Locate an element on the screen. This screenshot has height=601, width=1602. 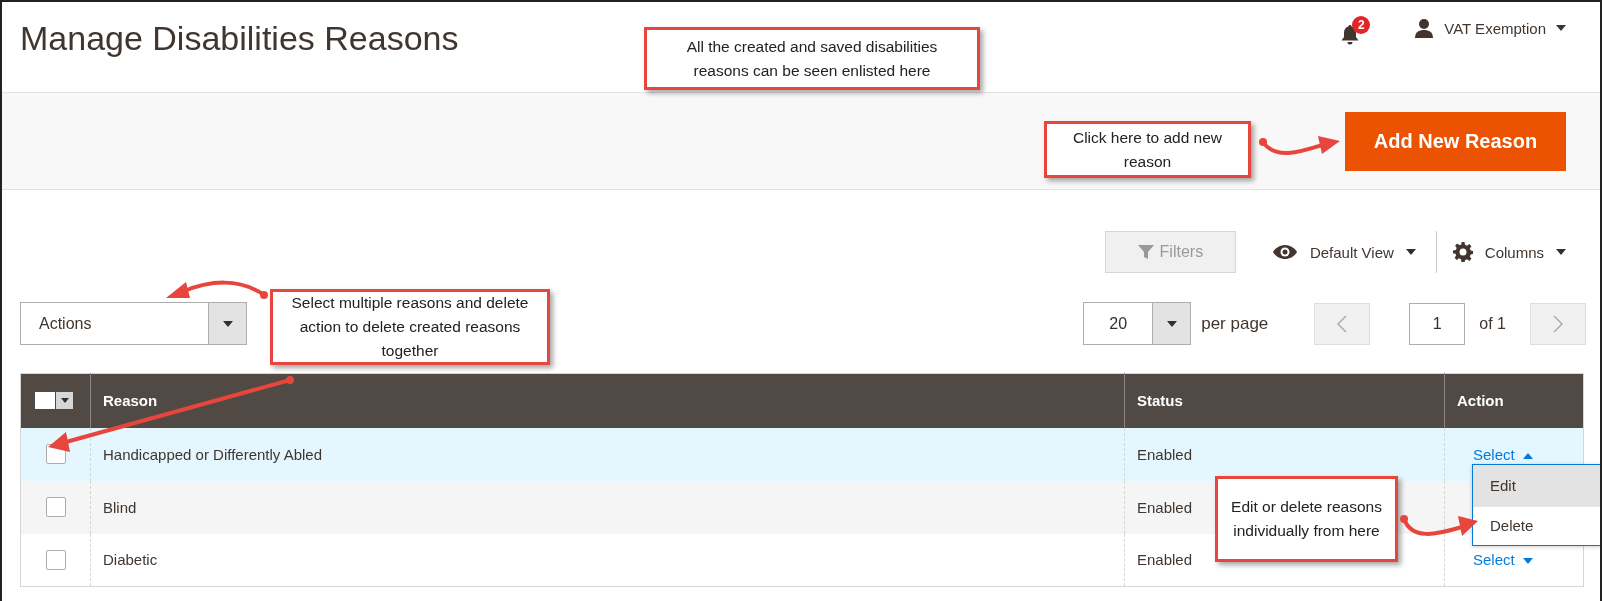
callout-note: All the created and saved disabilities reasons can be seen enlisted here is located at coordinates (812, 58).